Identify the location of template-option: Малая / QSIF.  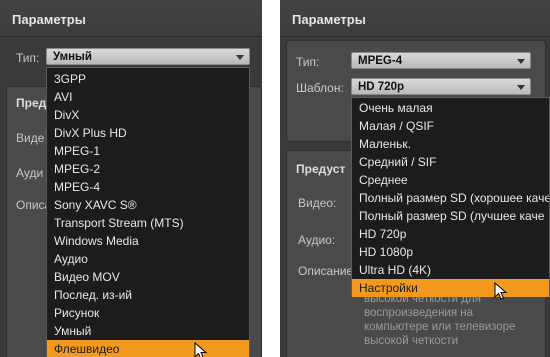
(450, 126).